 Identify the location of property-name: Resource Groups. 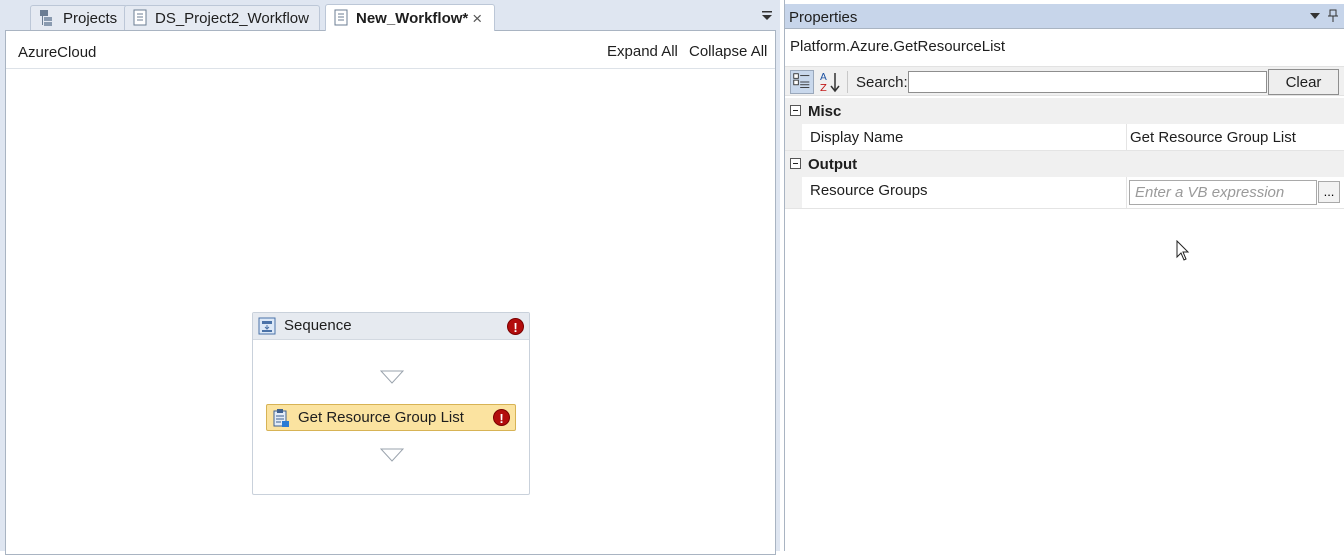
(869, 190).